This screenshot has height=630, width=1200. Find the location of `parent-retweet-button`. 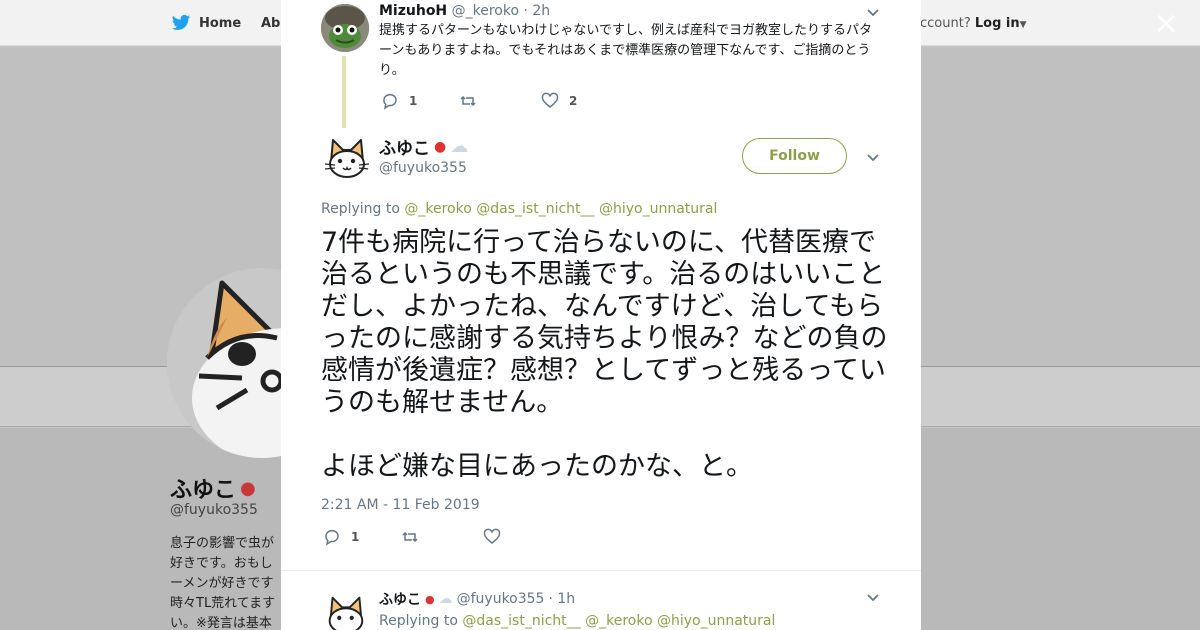

parent-retweet-button is located at coordinates (468, 101).